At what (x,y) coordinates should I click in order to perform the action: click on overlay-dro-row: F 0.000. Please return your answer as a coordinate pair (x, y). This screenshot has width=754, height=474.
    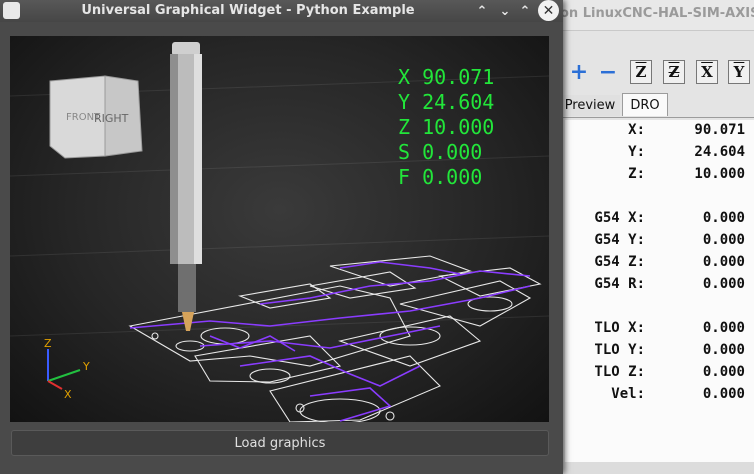
    Looking at the image, I should click on (440, 177).